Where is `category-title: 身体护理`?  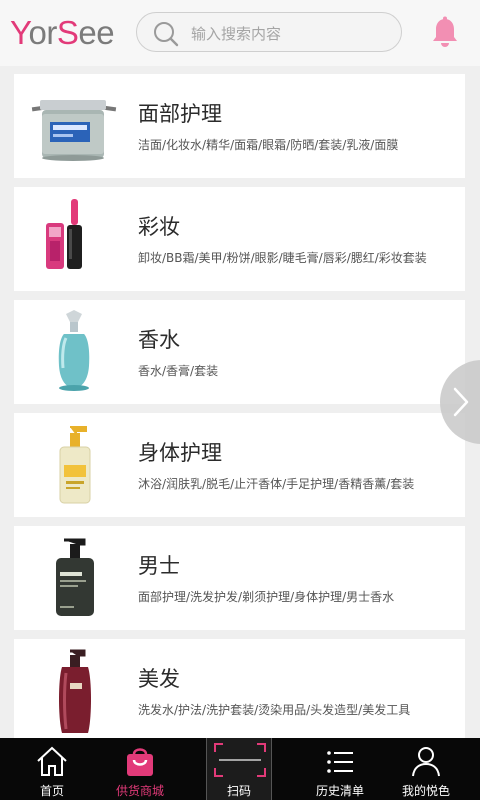 category-title: 身体护理 is located at coordinates (180, 453).